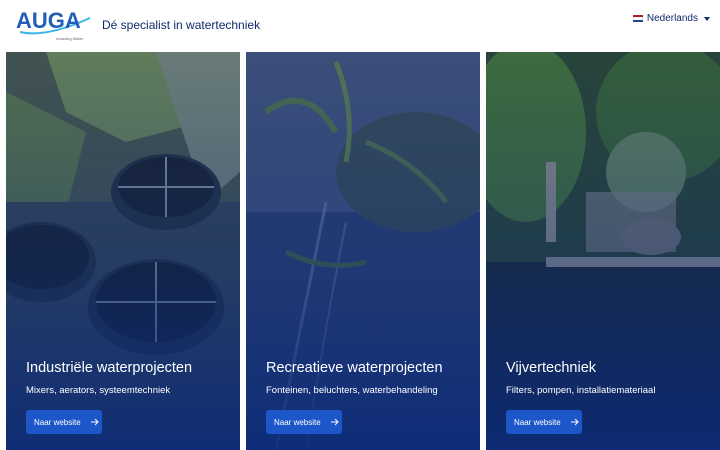 This screenshot has width=720, height=450. What do you see at coordinates (707, 18) in the screenshot?
I see `chevron-down-icon` at bounding box center [707, 18].